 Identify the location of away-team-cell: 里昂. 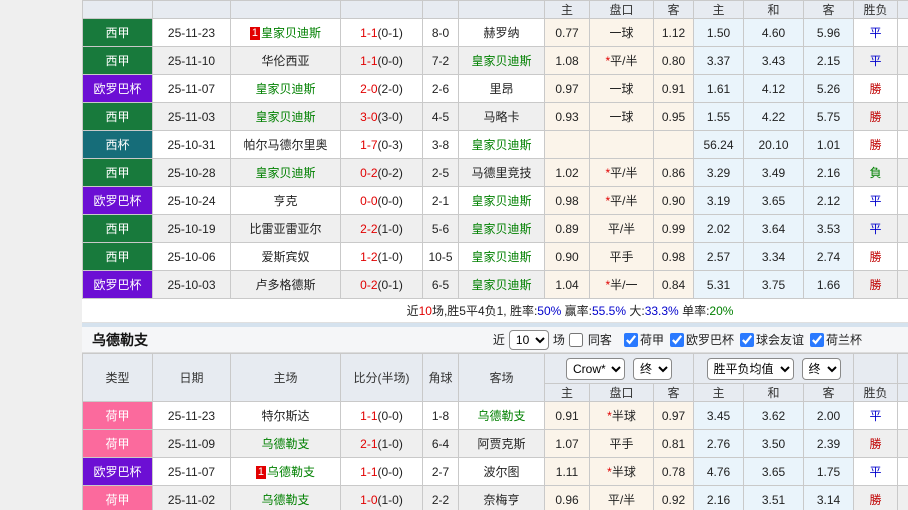
(501, 88).